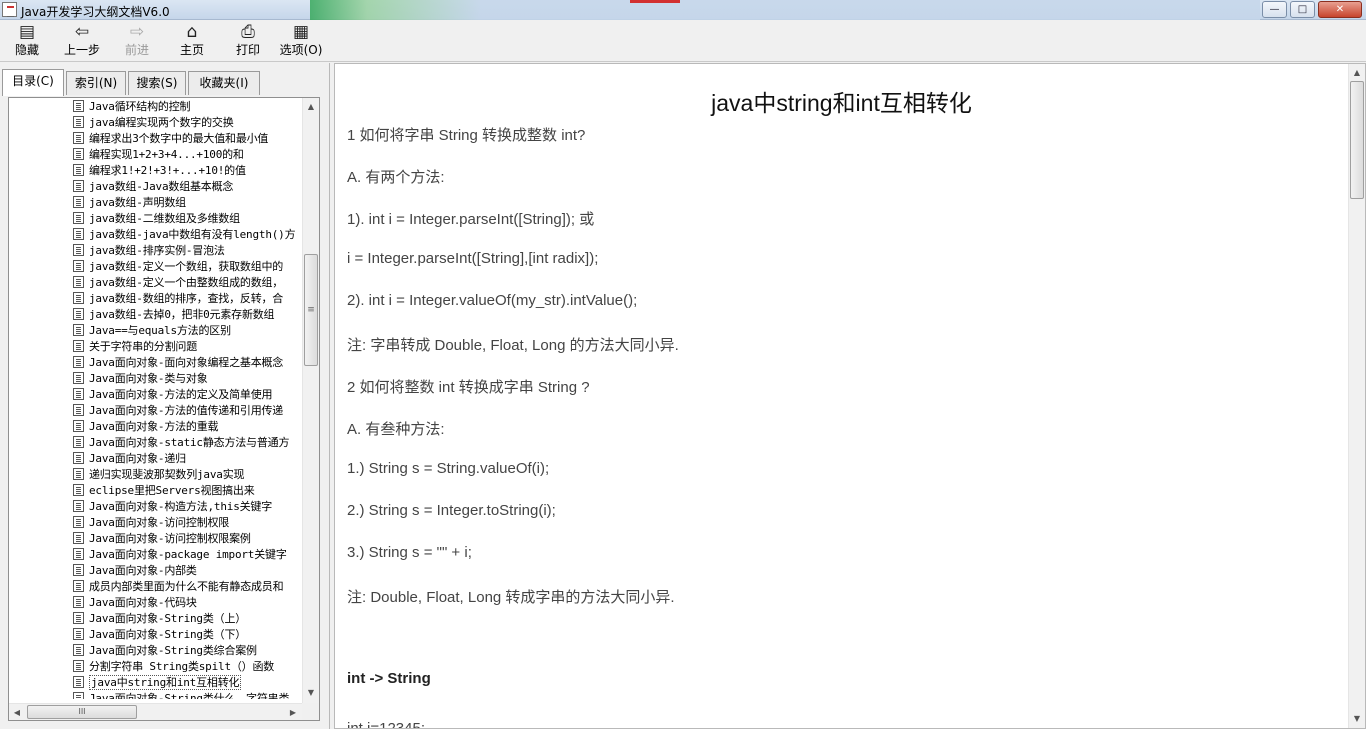 The height and width of the screenshot is (729, 1366). I want to click on tree-item-label: java编程实现两个数字的交换, so click(161, 122).